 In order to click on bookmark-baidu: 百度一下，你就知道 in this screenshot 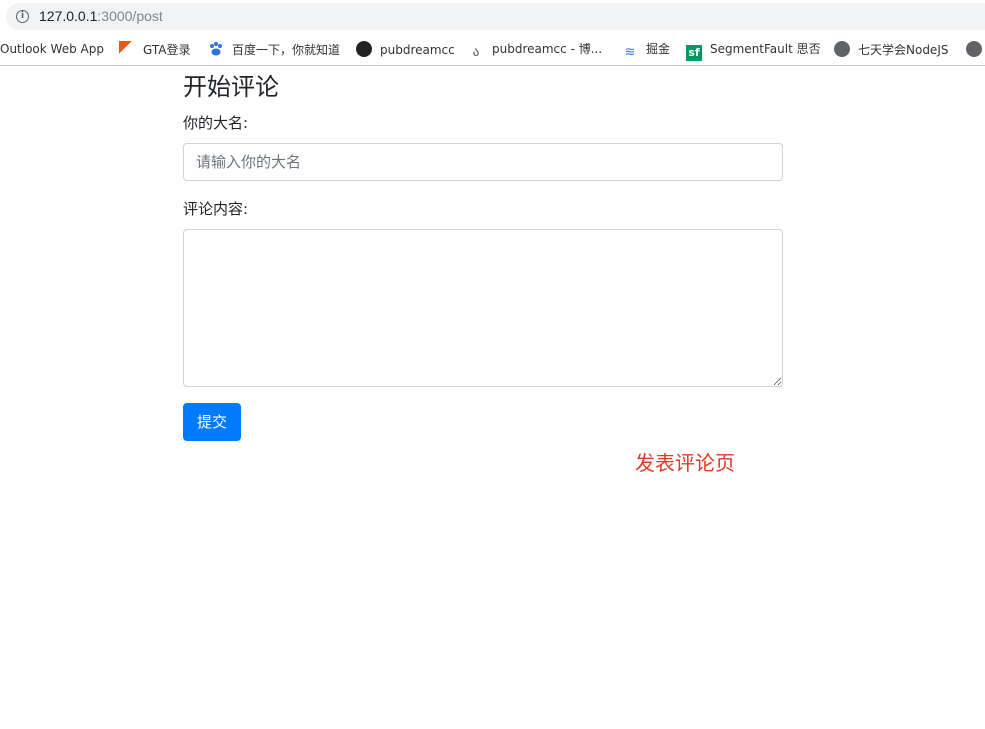, I will do `click(274, 49)`.